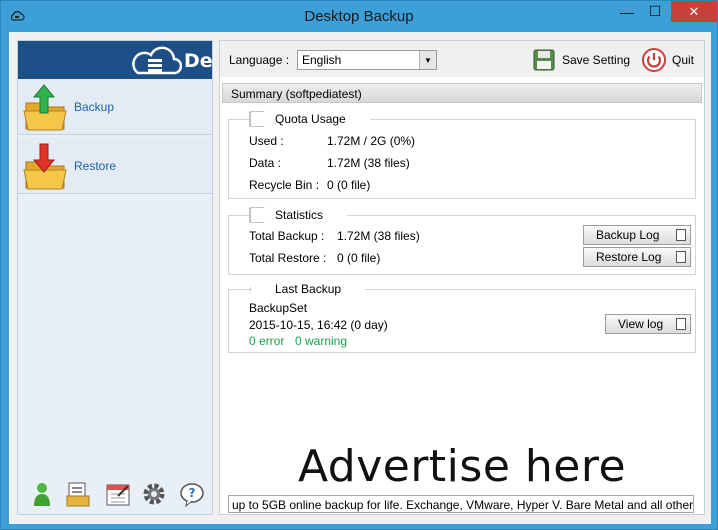  I want to click on warning-count: 0 warning, so click(321, 341).